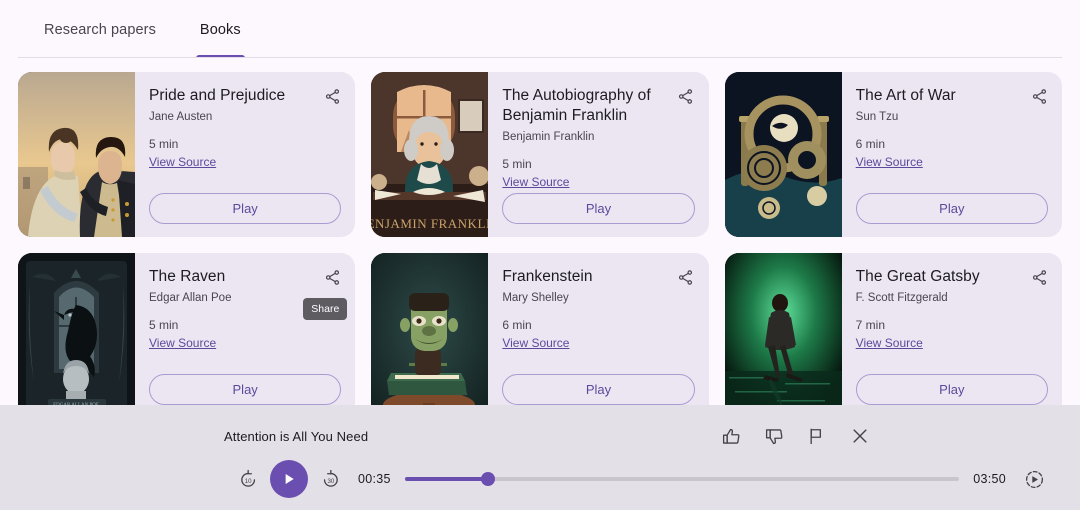 This screenshot has height=510, width=1080. Describe the element at coordinates (190, 298) in the screenshot. I see `card-author: Edgar Allan Poe` at that location.